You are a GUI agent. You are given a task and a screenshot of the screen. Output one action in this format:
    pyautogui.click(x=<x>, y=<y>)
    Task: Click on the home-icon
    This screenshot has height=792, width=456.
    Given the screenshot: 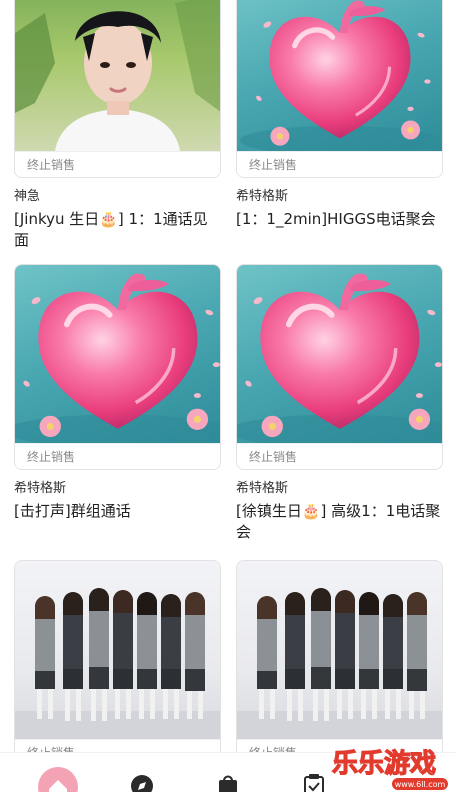 What is the action you would take?
    pyautogui.click(x=58, y=779)
    